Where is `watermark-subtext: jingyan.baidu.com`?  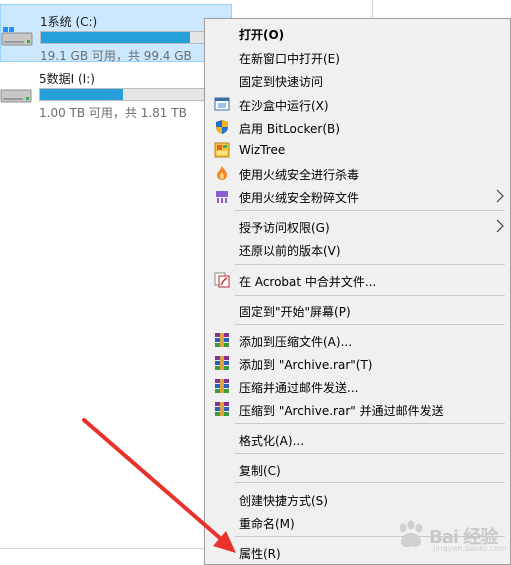
watermark-subtext: jingyan.baidu.com is located at coordinates (470, 548).